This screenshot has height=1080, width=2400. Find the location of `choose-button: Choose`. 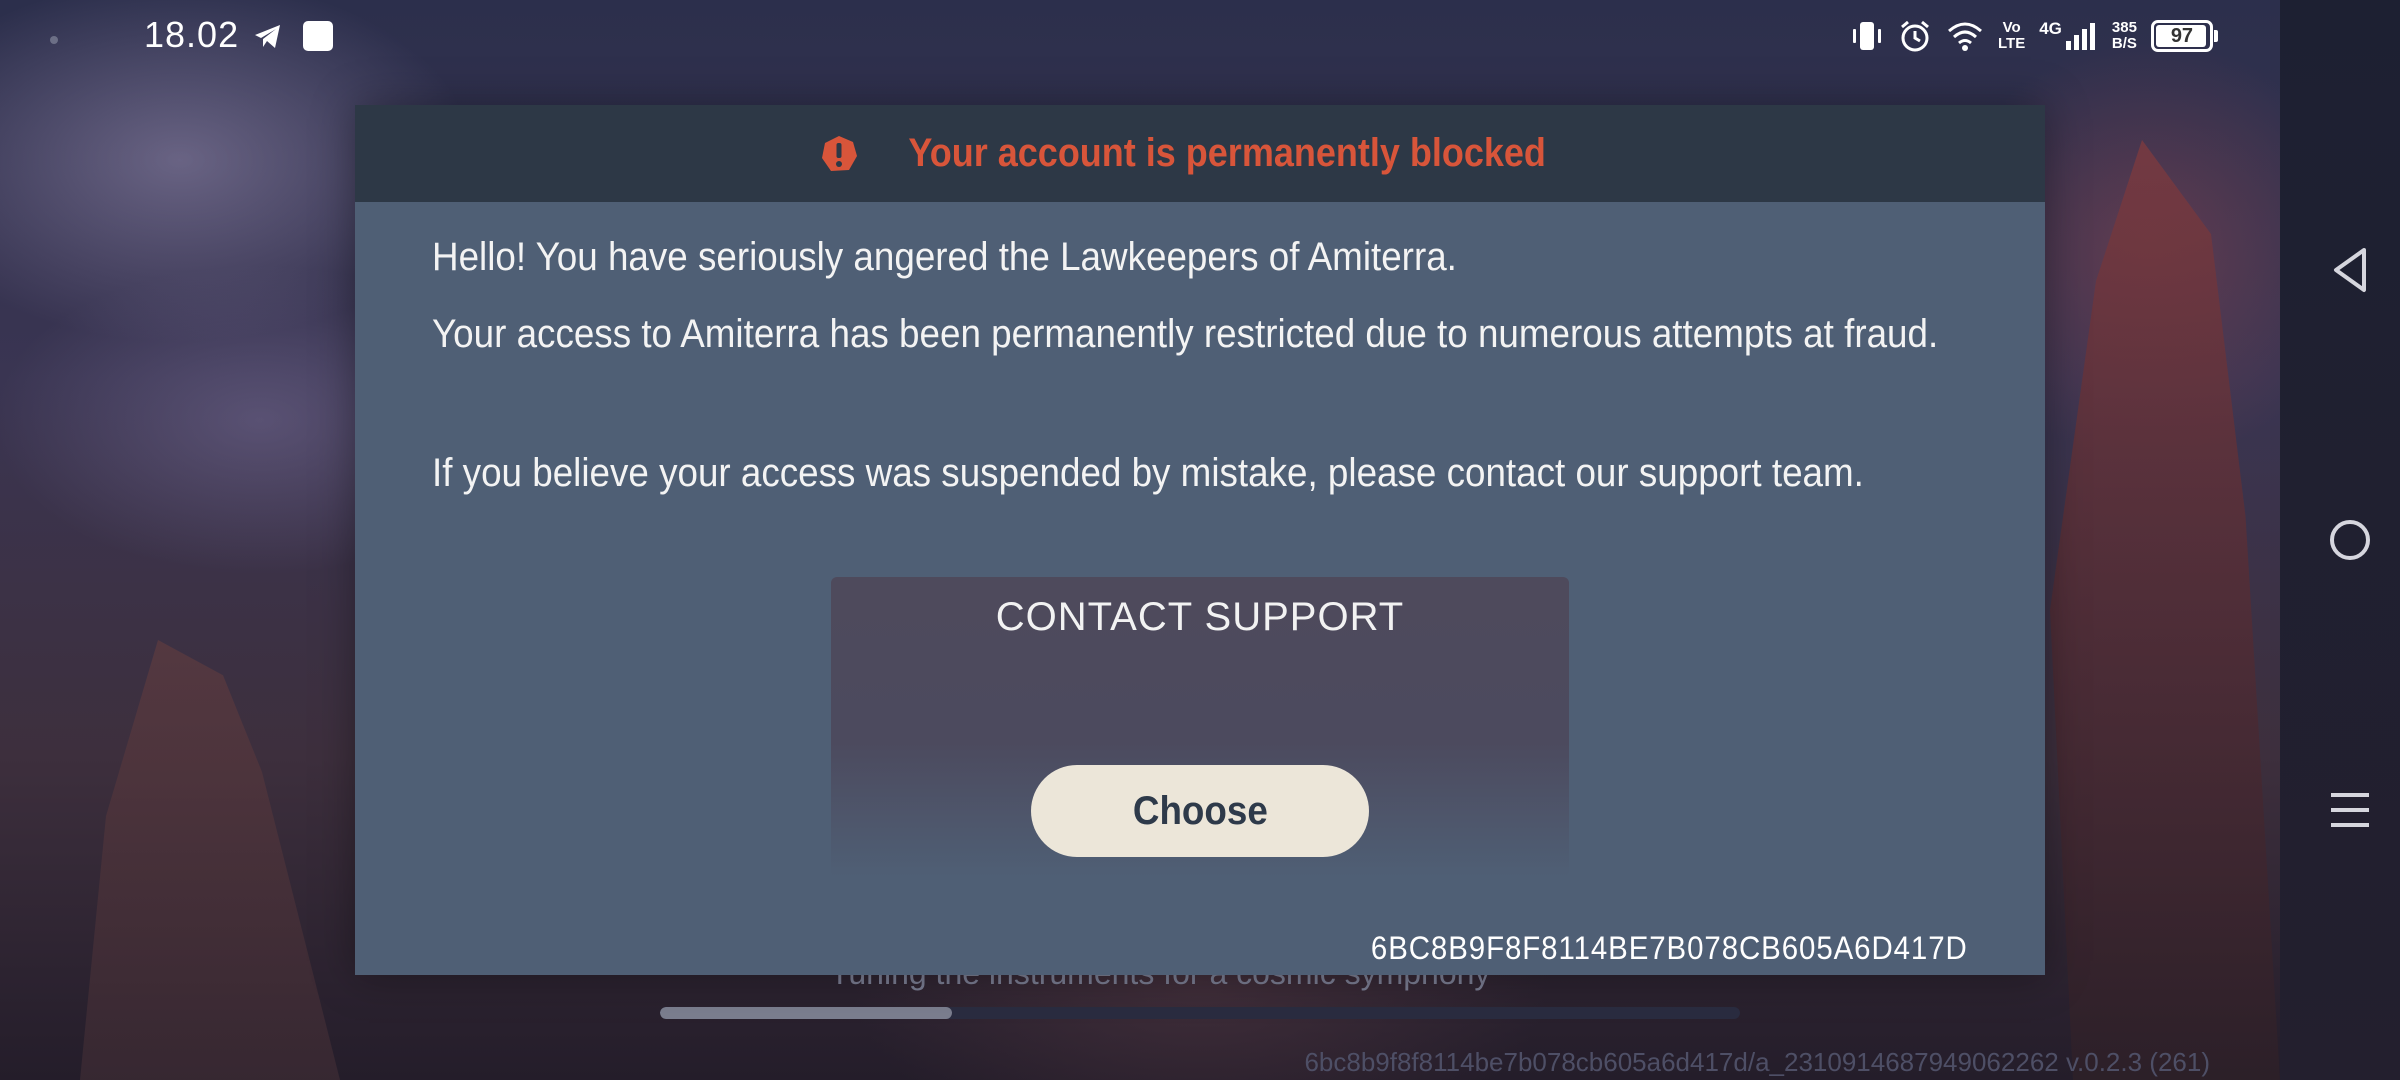

choose-button: Choose is located at coordinates (1200, 811).